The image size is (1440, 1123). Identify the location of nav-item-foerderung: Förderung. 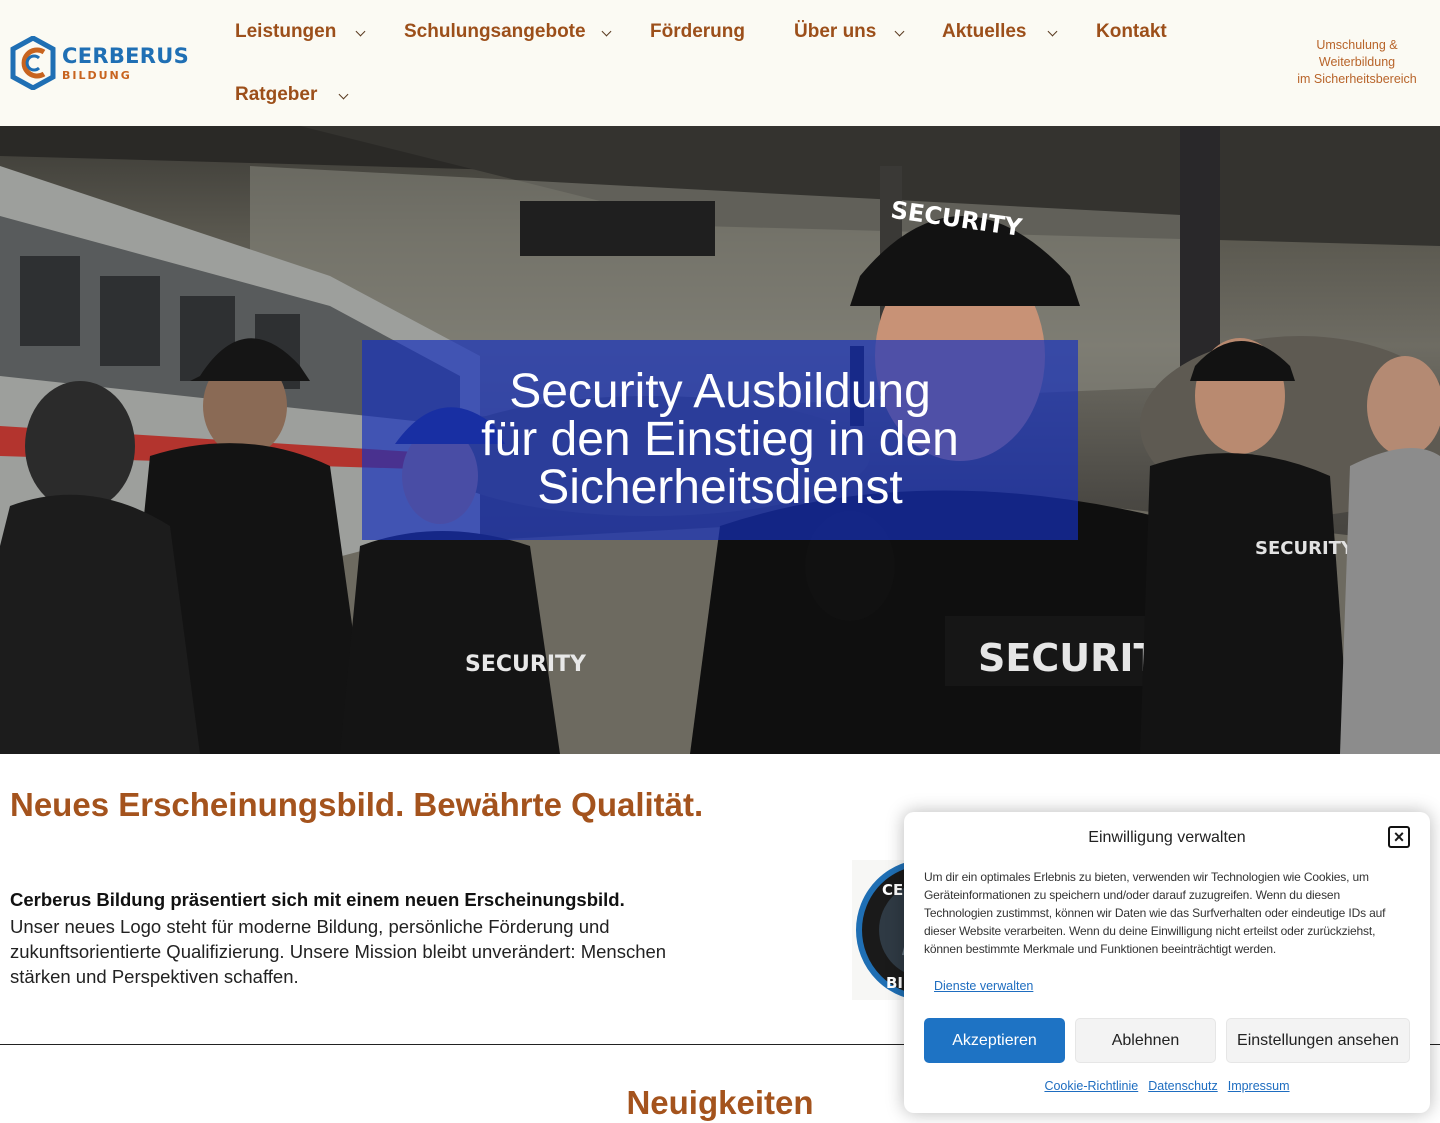
(697, 32).